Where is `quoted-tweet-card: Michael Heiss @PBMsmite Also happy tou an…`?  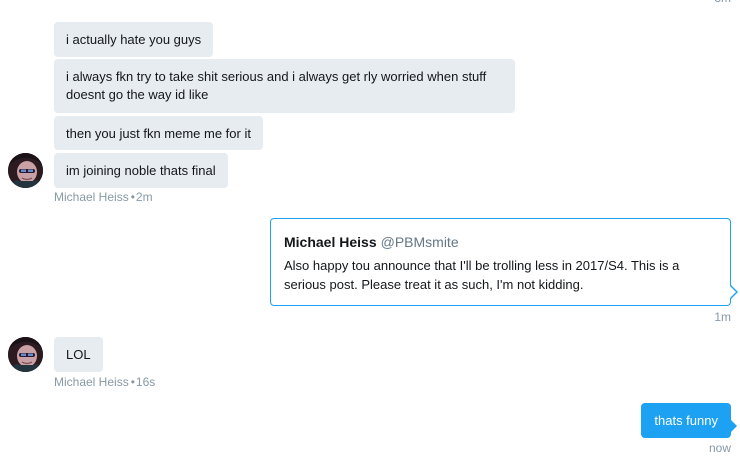 quoted-tweet-card: Michael Heiss @PBMsmite Also happy tou an… is located at coordinates (504, 262).